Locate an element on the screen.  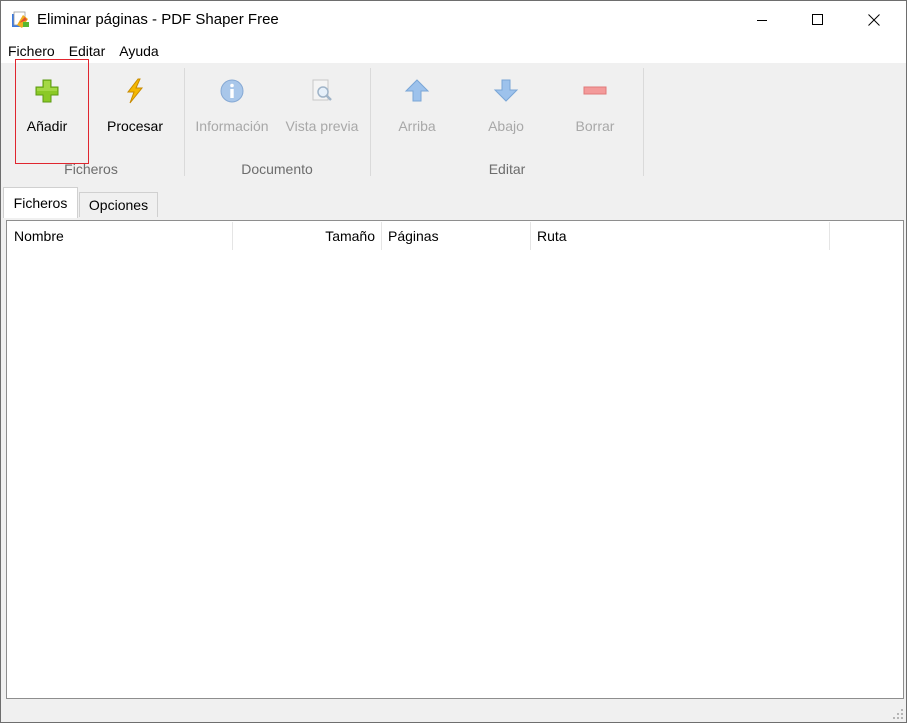
delete-button: Borrar is located at coordinates (595, 113).